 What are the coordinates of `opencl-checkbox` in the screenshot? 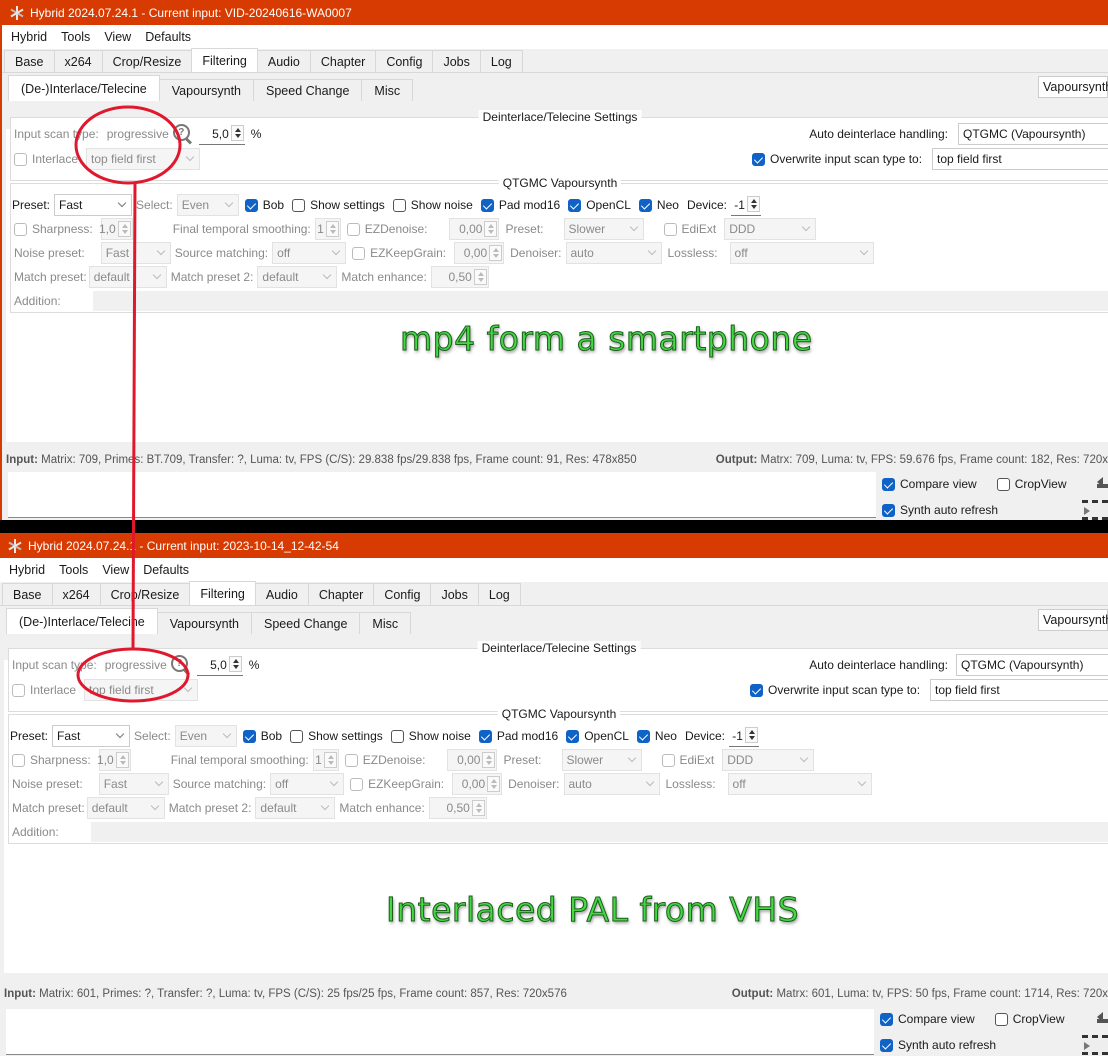 It's located at (573, 736).